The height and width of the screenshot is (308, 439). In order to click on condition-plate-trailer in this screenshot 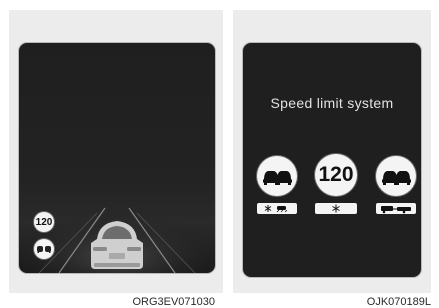, I will do `click(396, 208)`.